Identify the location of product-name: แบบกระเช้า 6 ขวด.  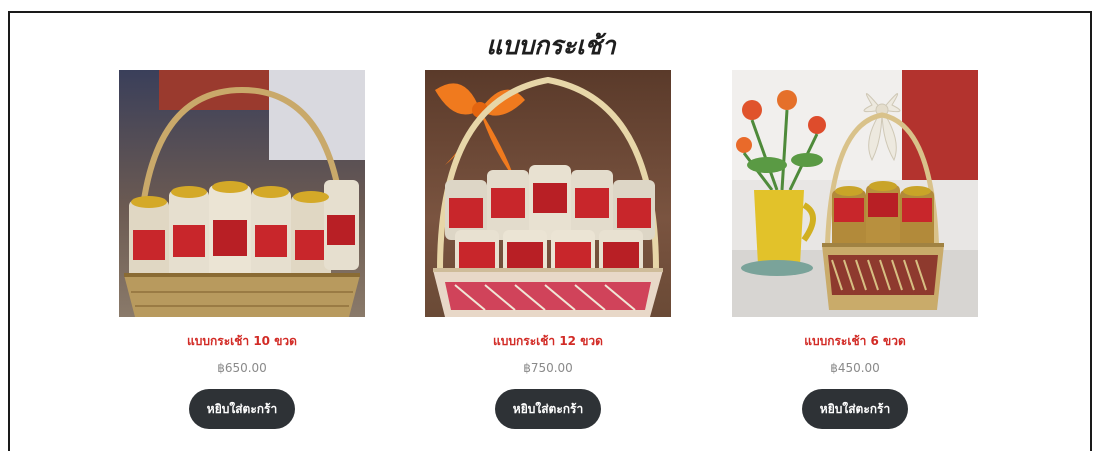
(855, 341).